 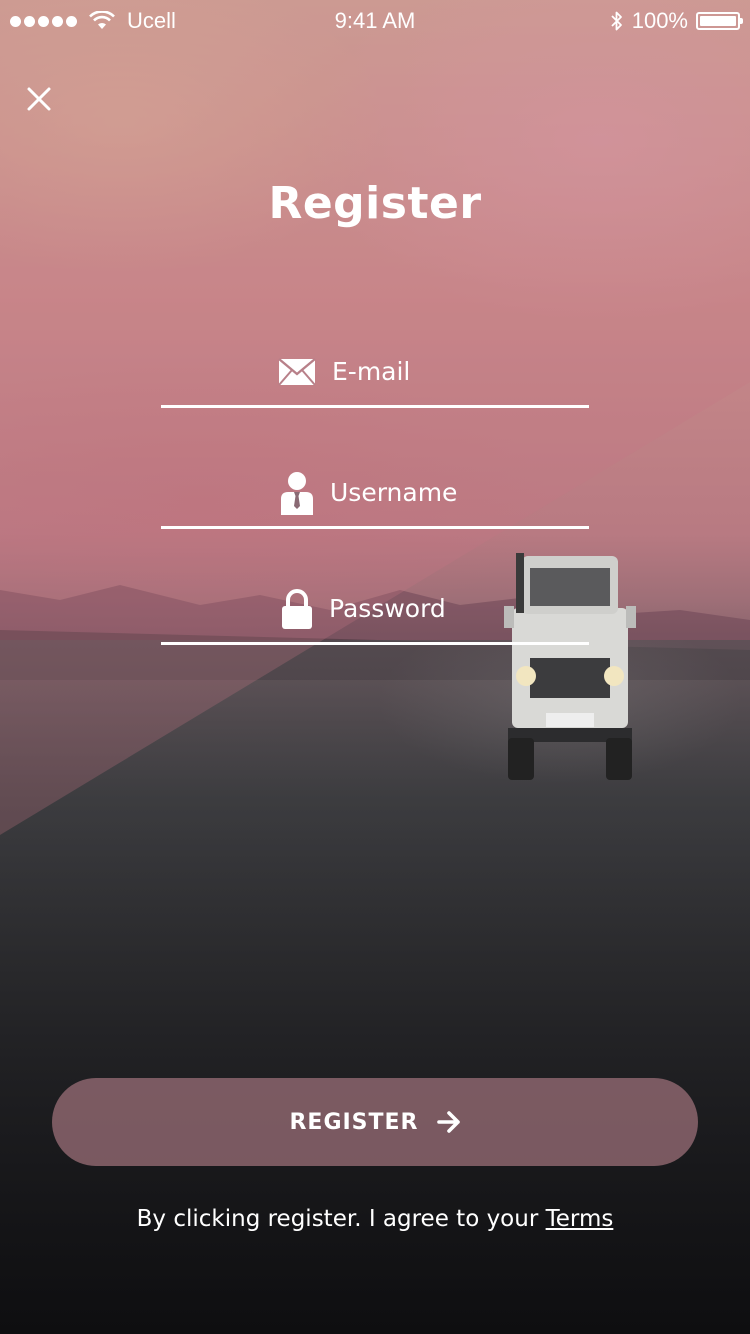 I want to click on register-button: REGISTER, so click(x=375, y=1122).